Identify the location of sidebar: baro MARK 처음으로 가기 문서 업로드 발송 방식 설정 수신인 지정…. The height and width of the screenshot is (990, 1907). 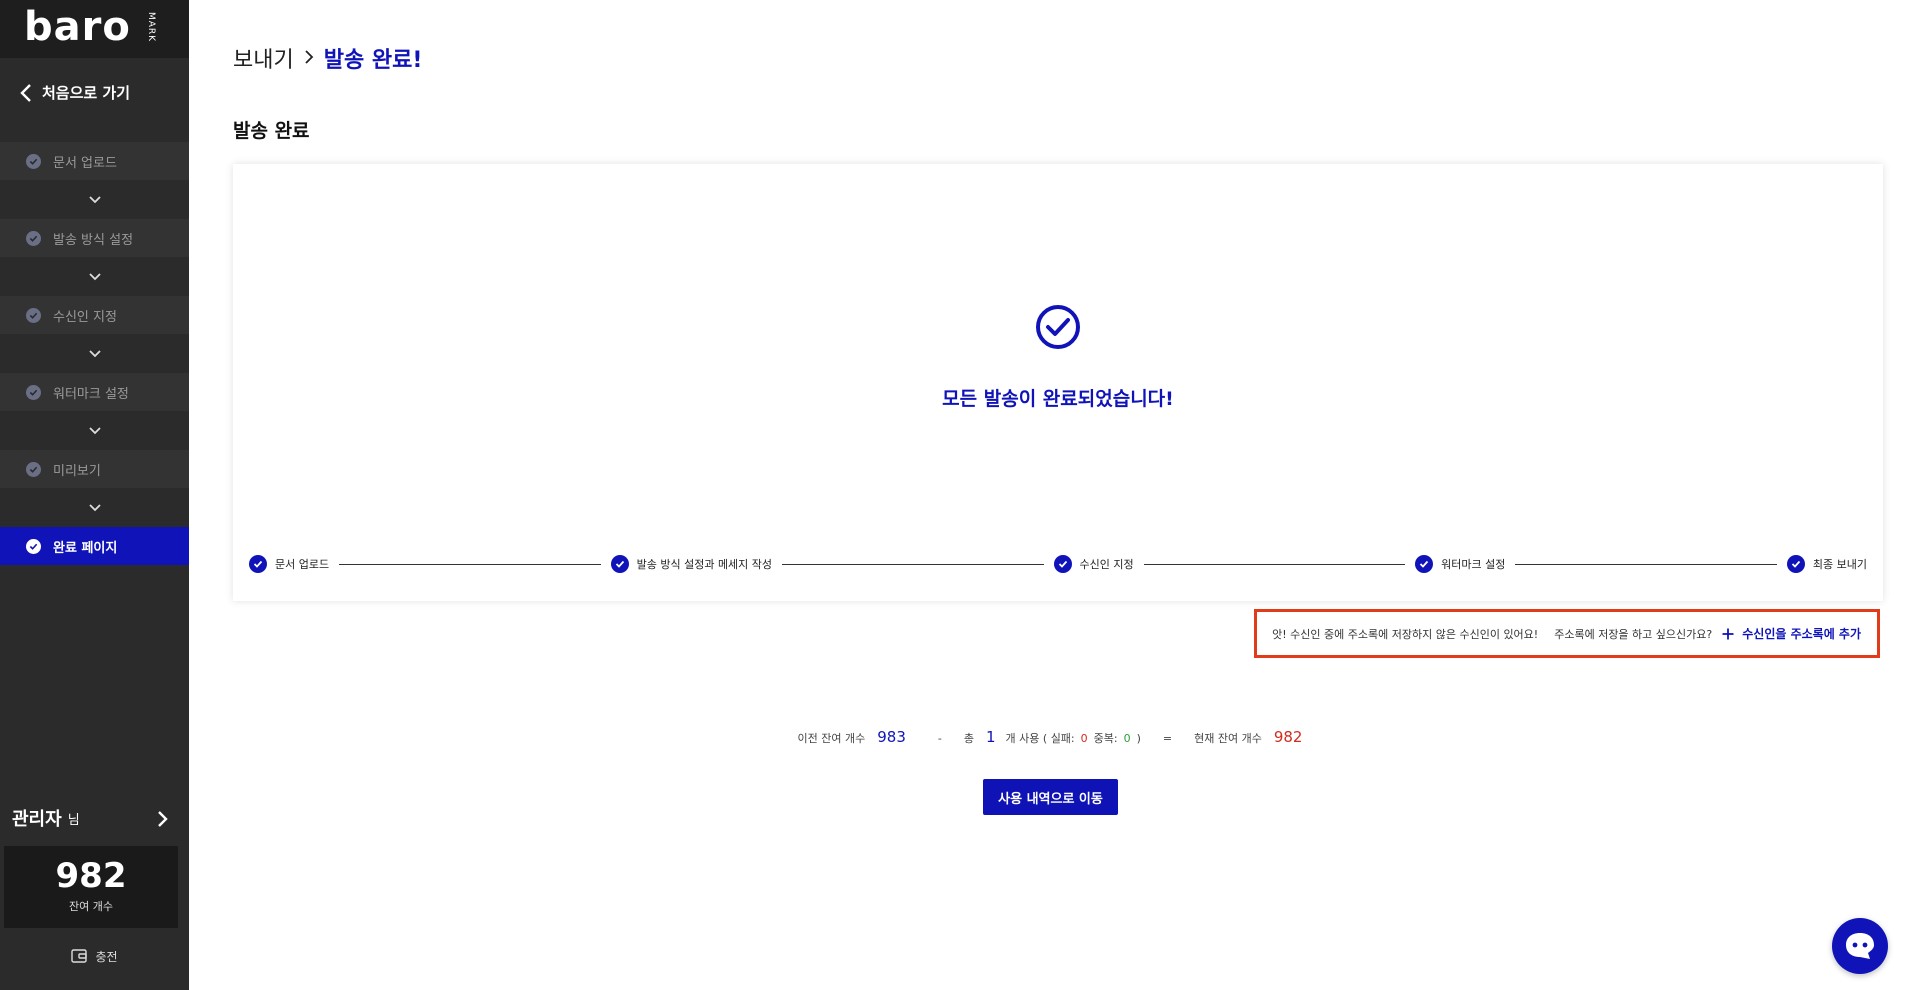
(94, 495).